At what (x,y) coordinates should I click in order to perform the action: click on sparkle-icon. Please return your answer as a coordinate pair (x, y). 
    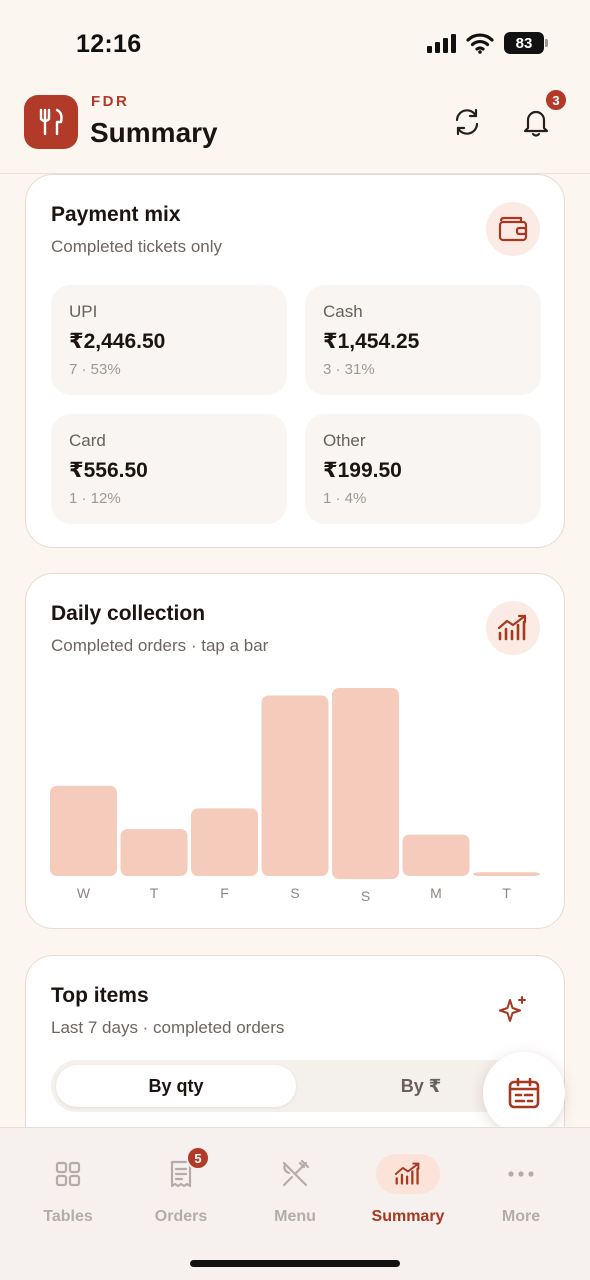
    Looking at the image, I should click on (512, 1009).